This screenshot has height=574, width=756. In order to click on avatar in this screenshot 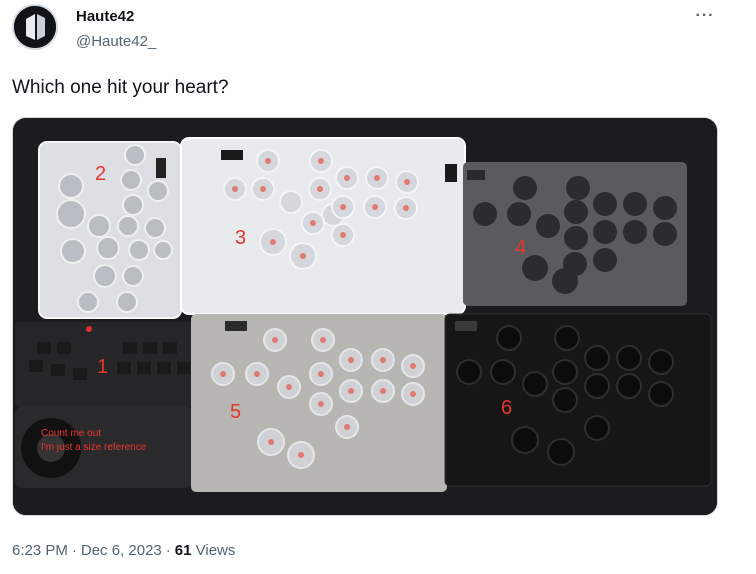, I will do `click(35, 27)`.